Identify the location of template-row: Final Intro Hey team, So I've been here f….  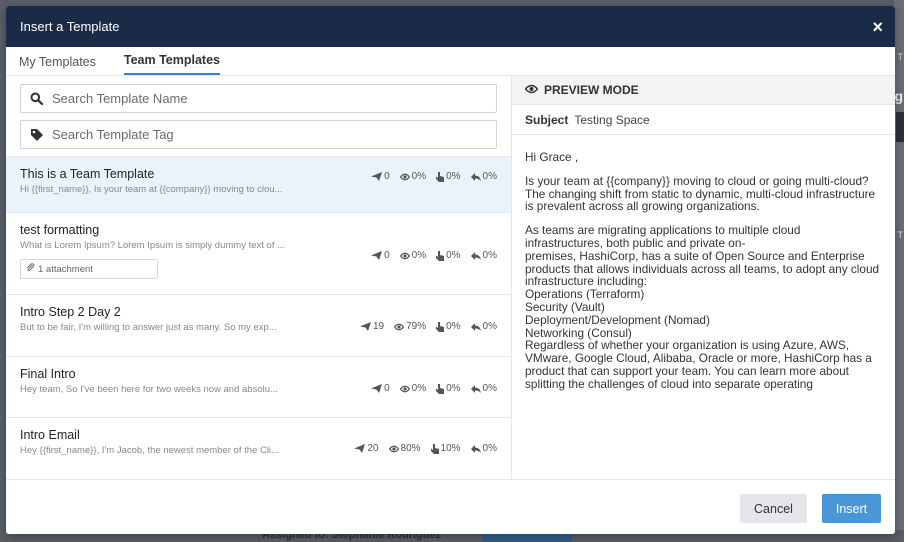
(258, 386).